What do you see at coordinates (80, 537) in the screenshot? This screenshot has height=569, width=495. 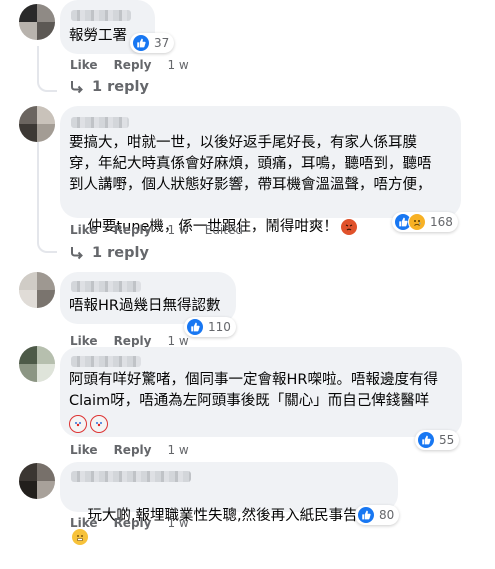 I see `sweat-smile-emoji` at bounding box center [80, 537].